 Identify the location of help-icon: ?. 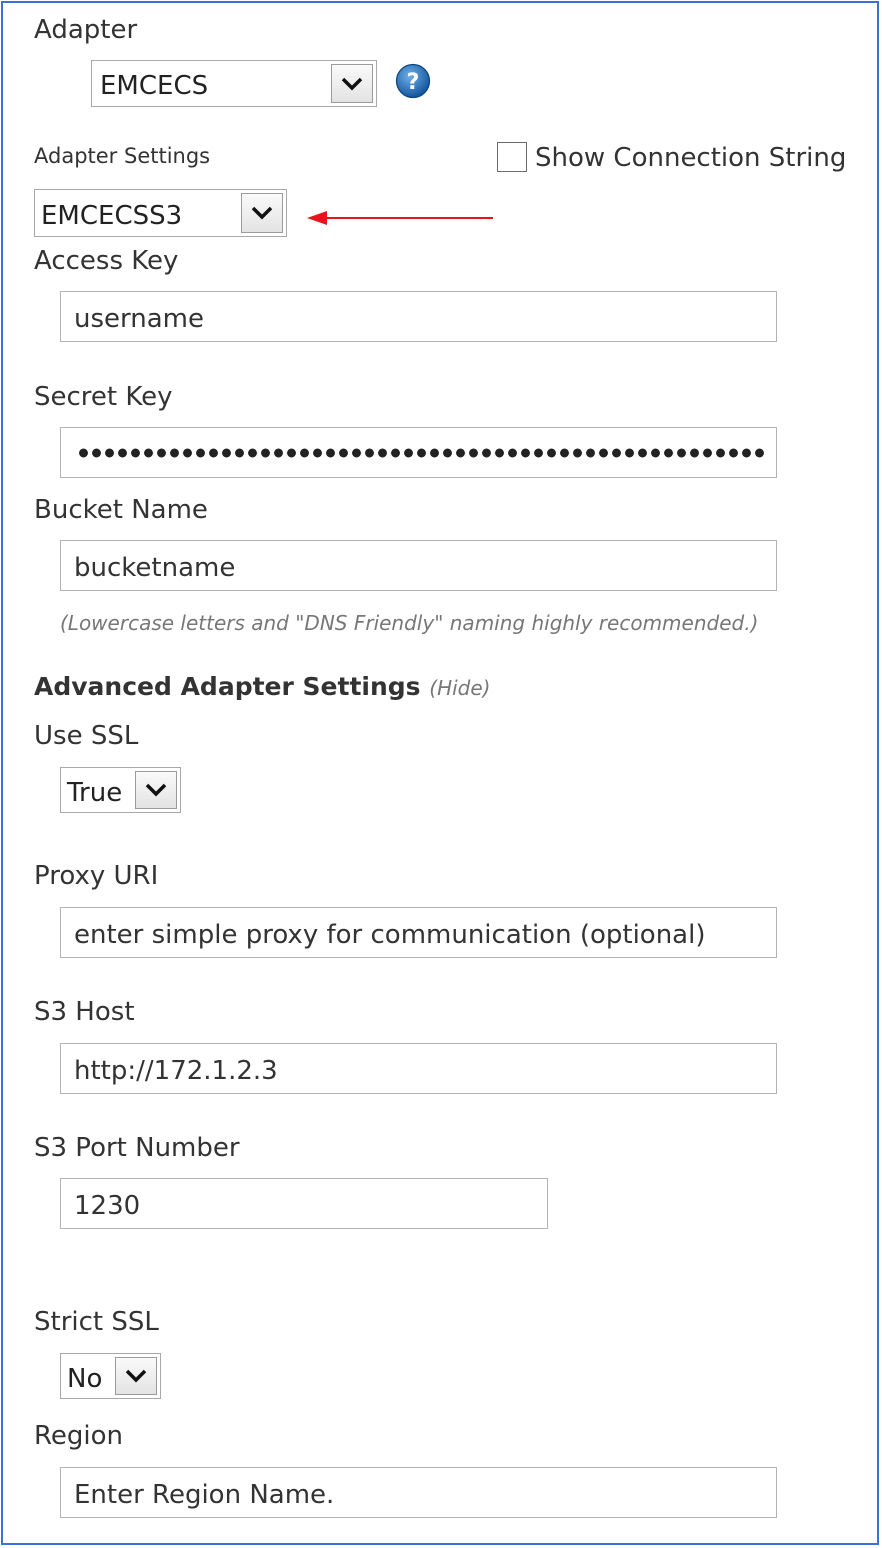
(413, 81).